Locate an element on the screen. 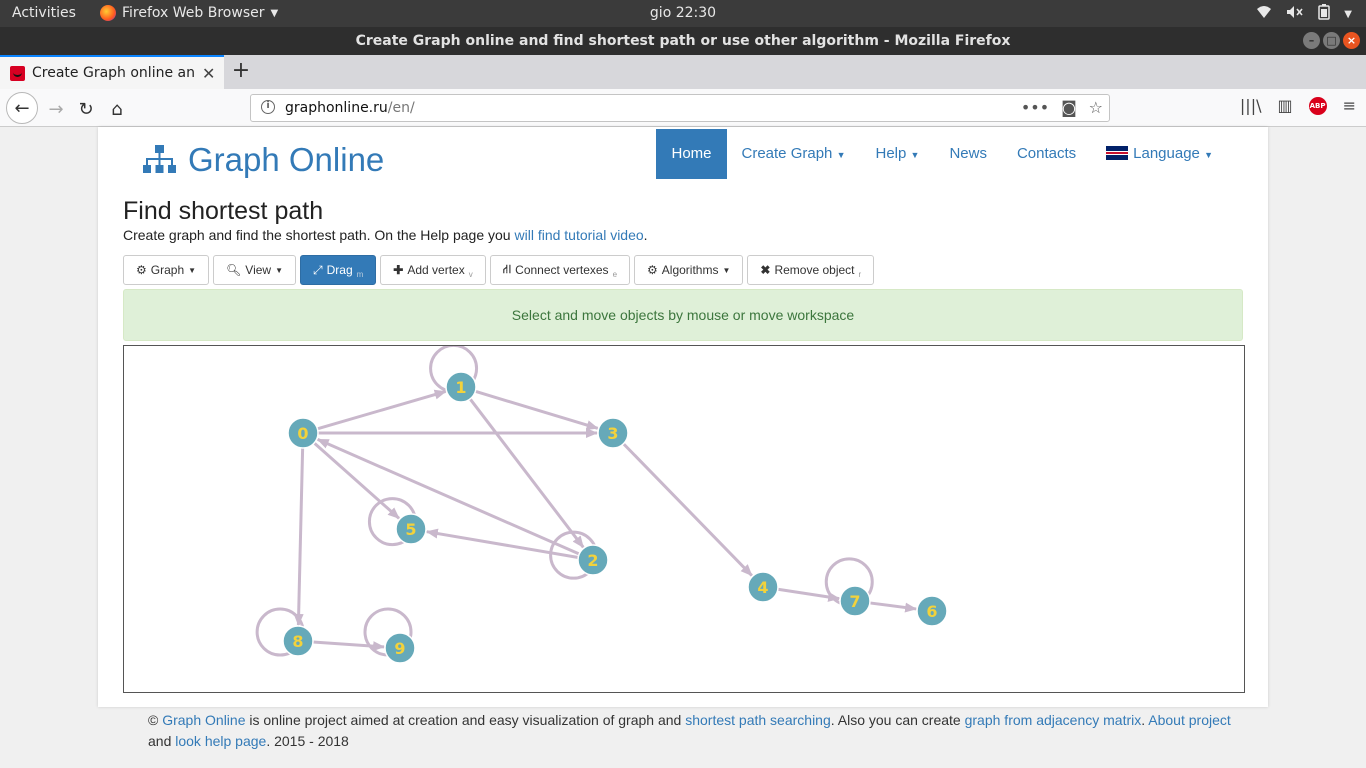  vertex-label: 1 is located at coordinates (460, 387).